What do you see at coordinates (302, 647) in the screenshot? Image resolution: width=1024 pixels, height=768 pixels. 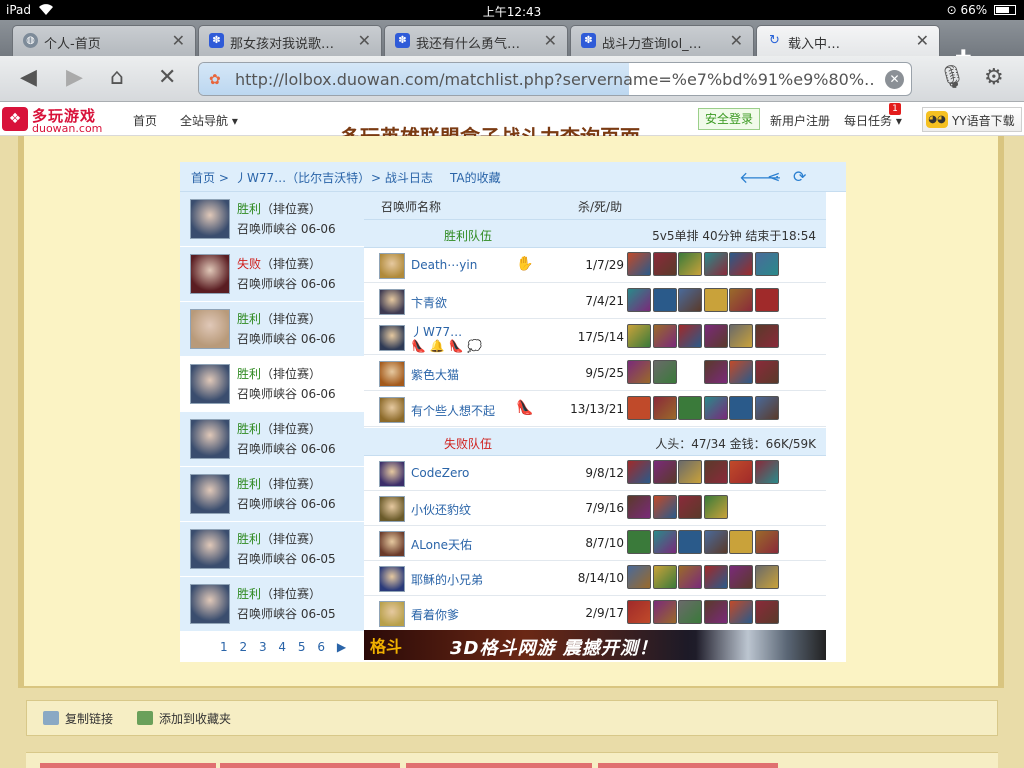 I see `page-link: 5` at bounding box center [302, 647].